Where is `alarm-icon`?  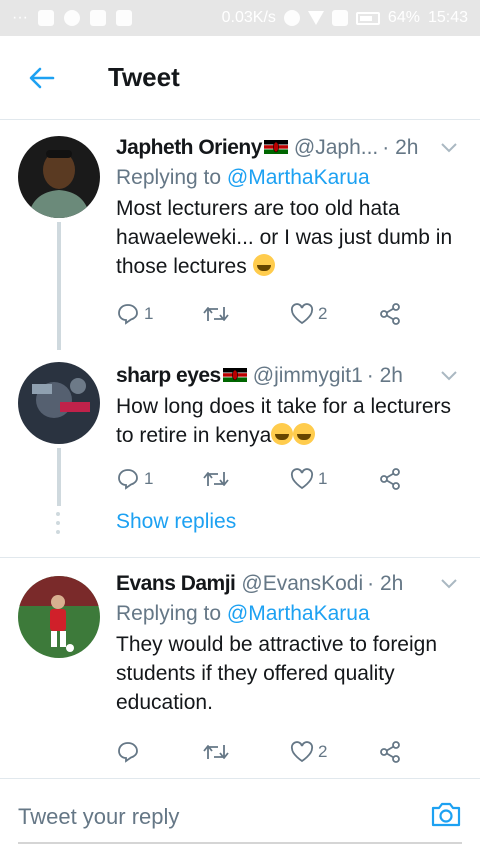
alarm-icon is located at coordinates (291, 18).